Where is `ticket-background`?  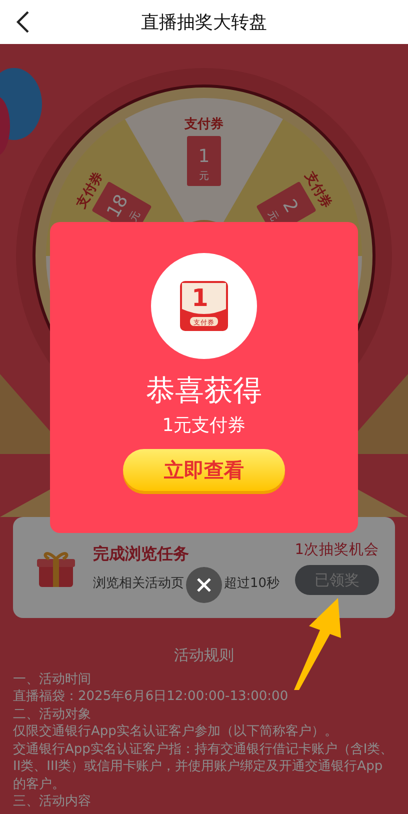 ticket-background is located at coordinates (204, 161).